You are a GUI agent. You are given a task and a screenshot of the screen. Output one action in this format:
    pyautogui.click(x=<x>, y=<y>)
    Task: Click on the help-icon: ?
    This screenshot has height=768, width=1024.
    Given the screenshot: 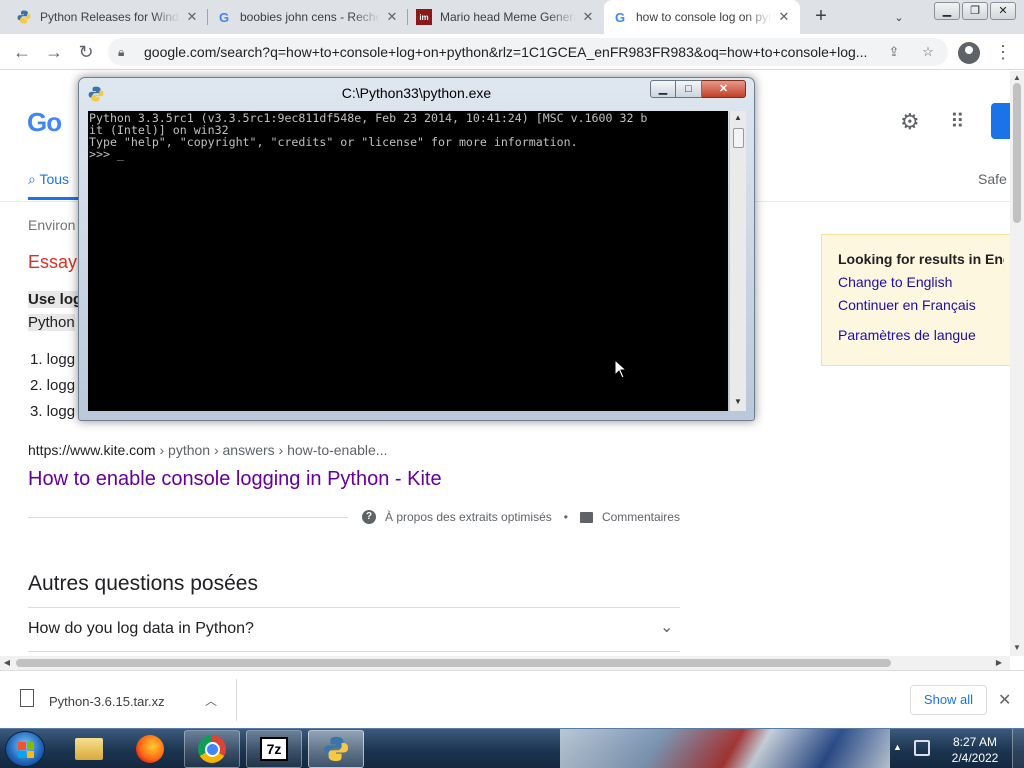 What is the action you would take?
    pyautogui.click(x=369, y=517)
    